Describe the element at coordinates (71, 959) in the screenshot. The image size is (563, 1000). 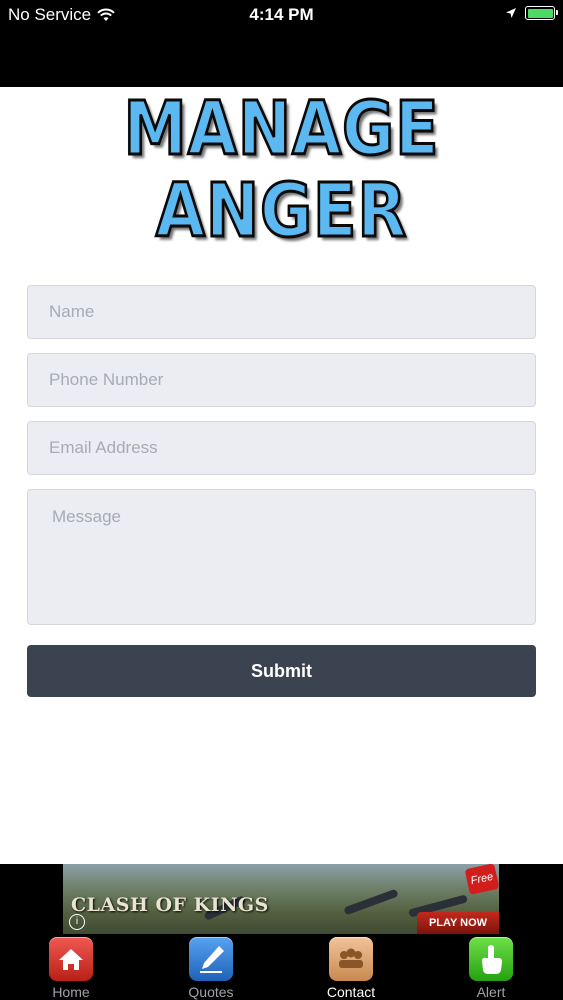
I see `home-icon` at that location.